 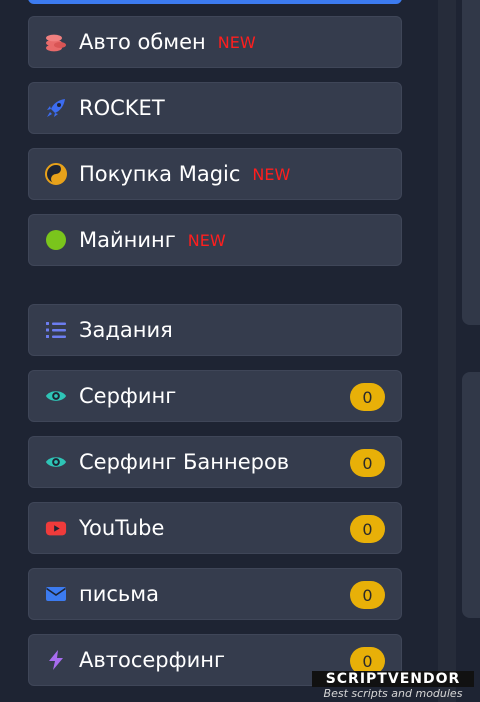 I want to click on menu-item-label: Авто обмен, so click(x=142, y=42).